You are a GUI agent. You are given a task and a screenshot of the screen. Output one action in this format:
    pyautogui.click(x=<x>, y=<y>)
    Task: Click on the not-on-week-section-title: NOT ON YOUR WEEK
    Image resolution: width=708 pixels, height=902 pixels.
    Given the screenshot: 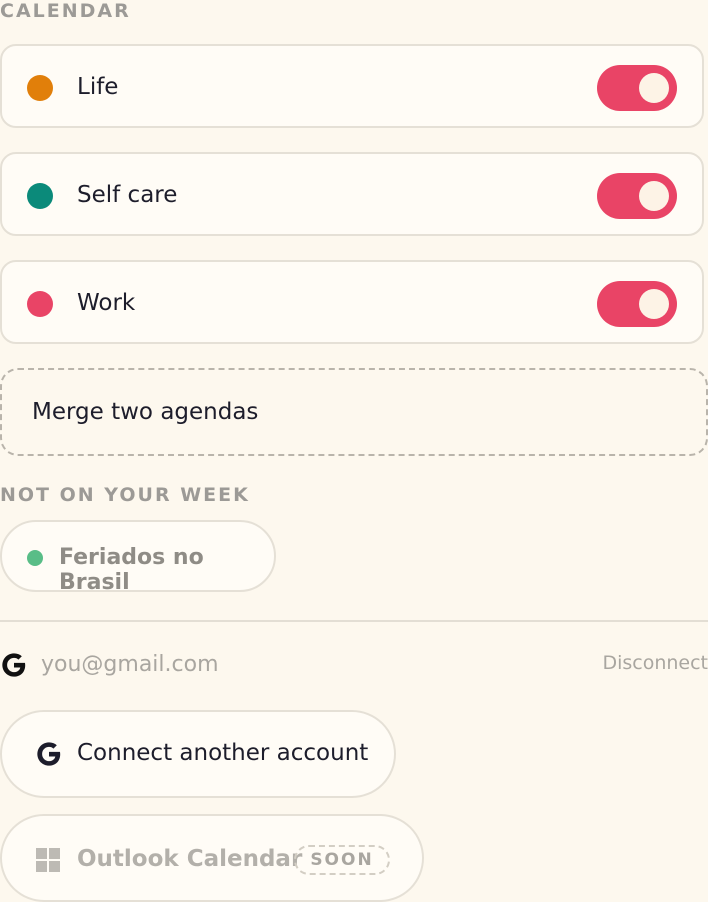 What is the action you would take?
    pyautogui.click(x=125, y=495)
    